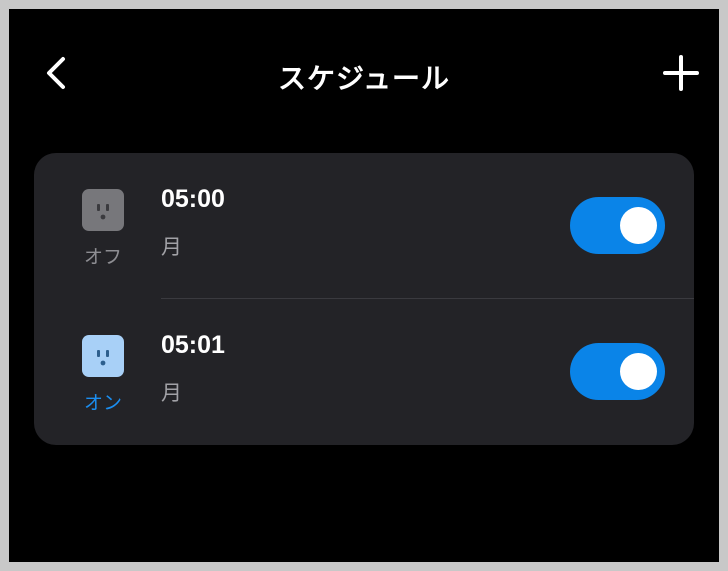 Image resolution: width=728 pixels, height=571 pixels. What do you see at coordinates (102, 257) in the screenshot?
I see `state-label: オフ` at bounding box center [102, 257].